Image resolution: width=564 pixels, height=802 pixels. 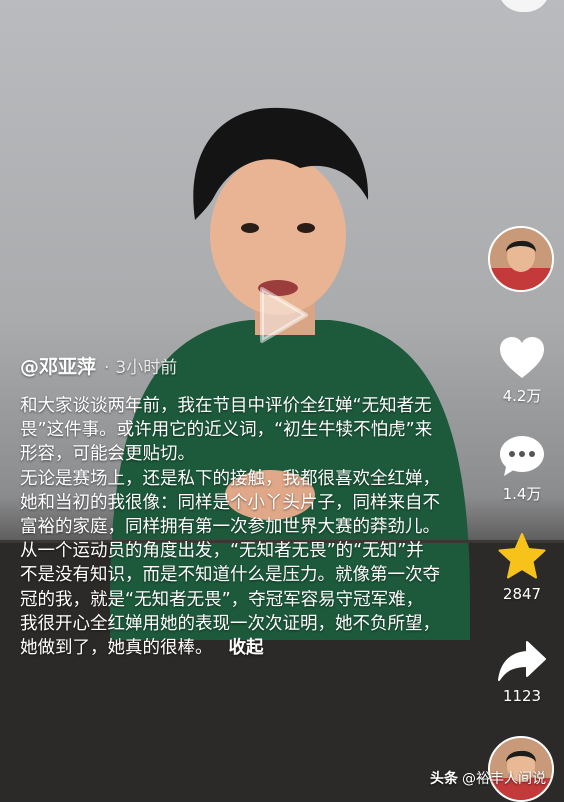 I want to click on post-time-text: 3小时前, so click(x=146, y=368).